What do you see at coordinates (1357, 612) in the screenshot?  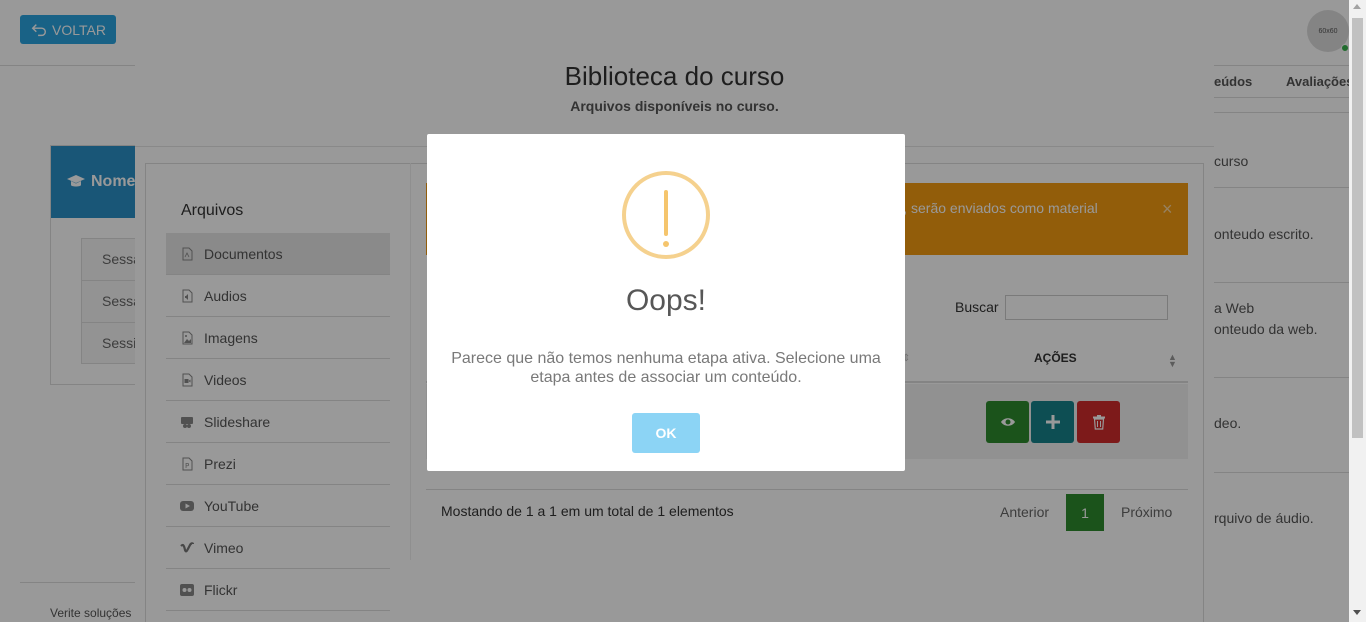 I see `scroll-down-arrow-icon` at bounding box center [1357, 612].